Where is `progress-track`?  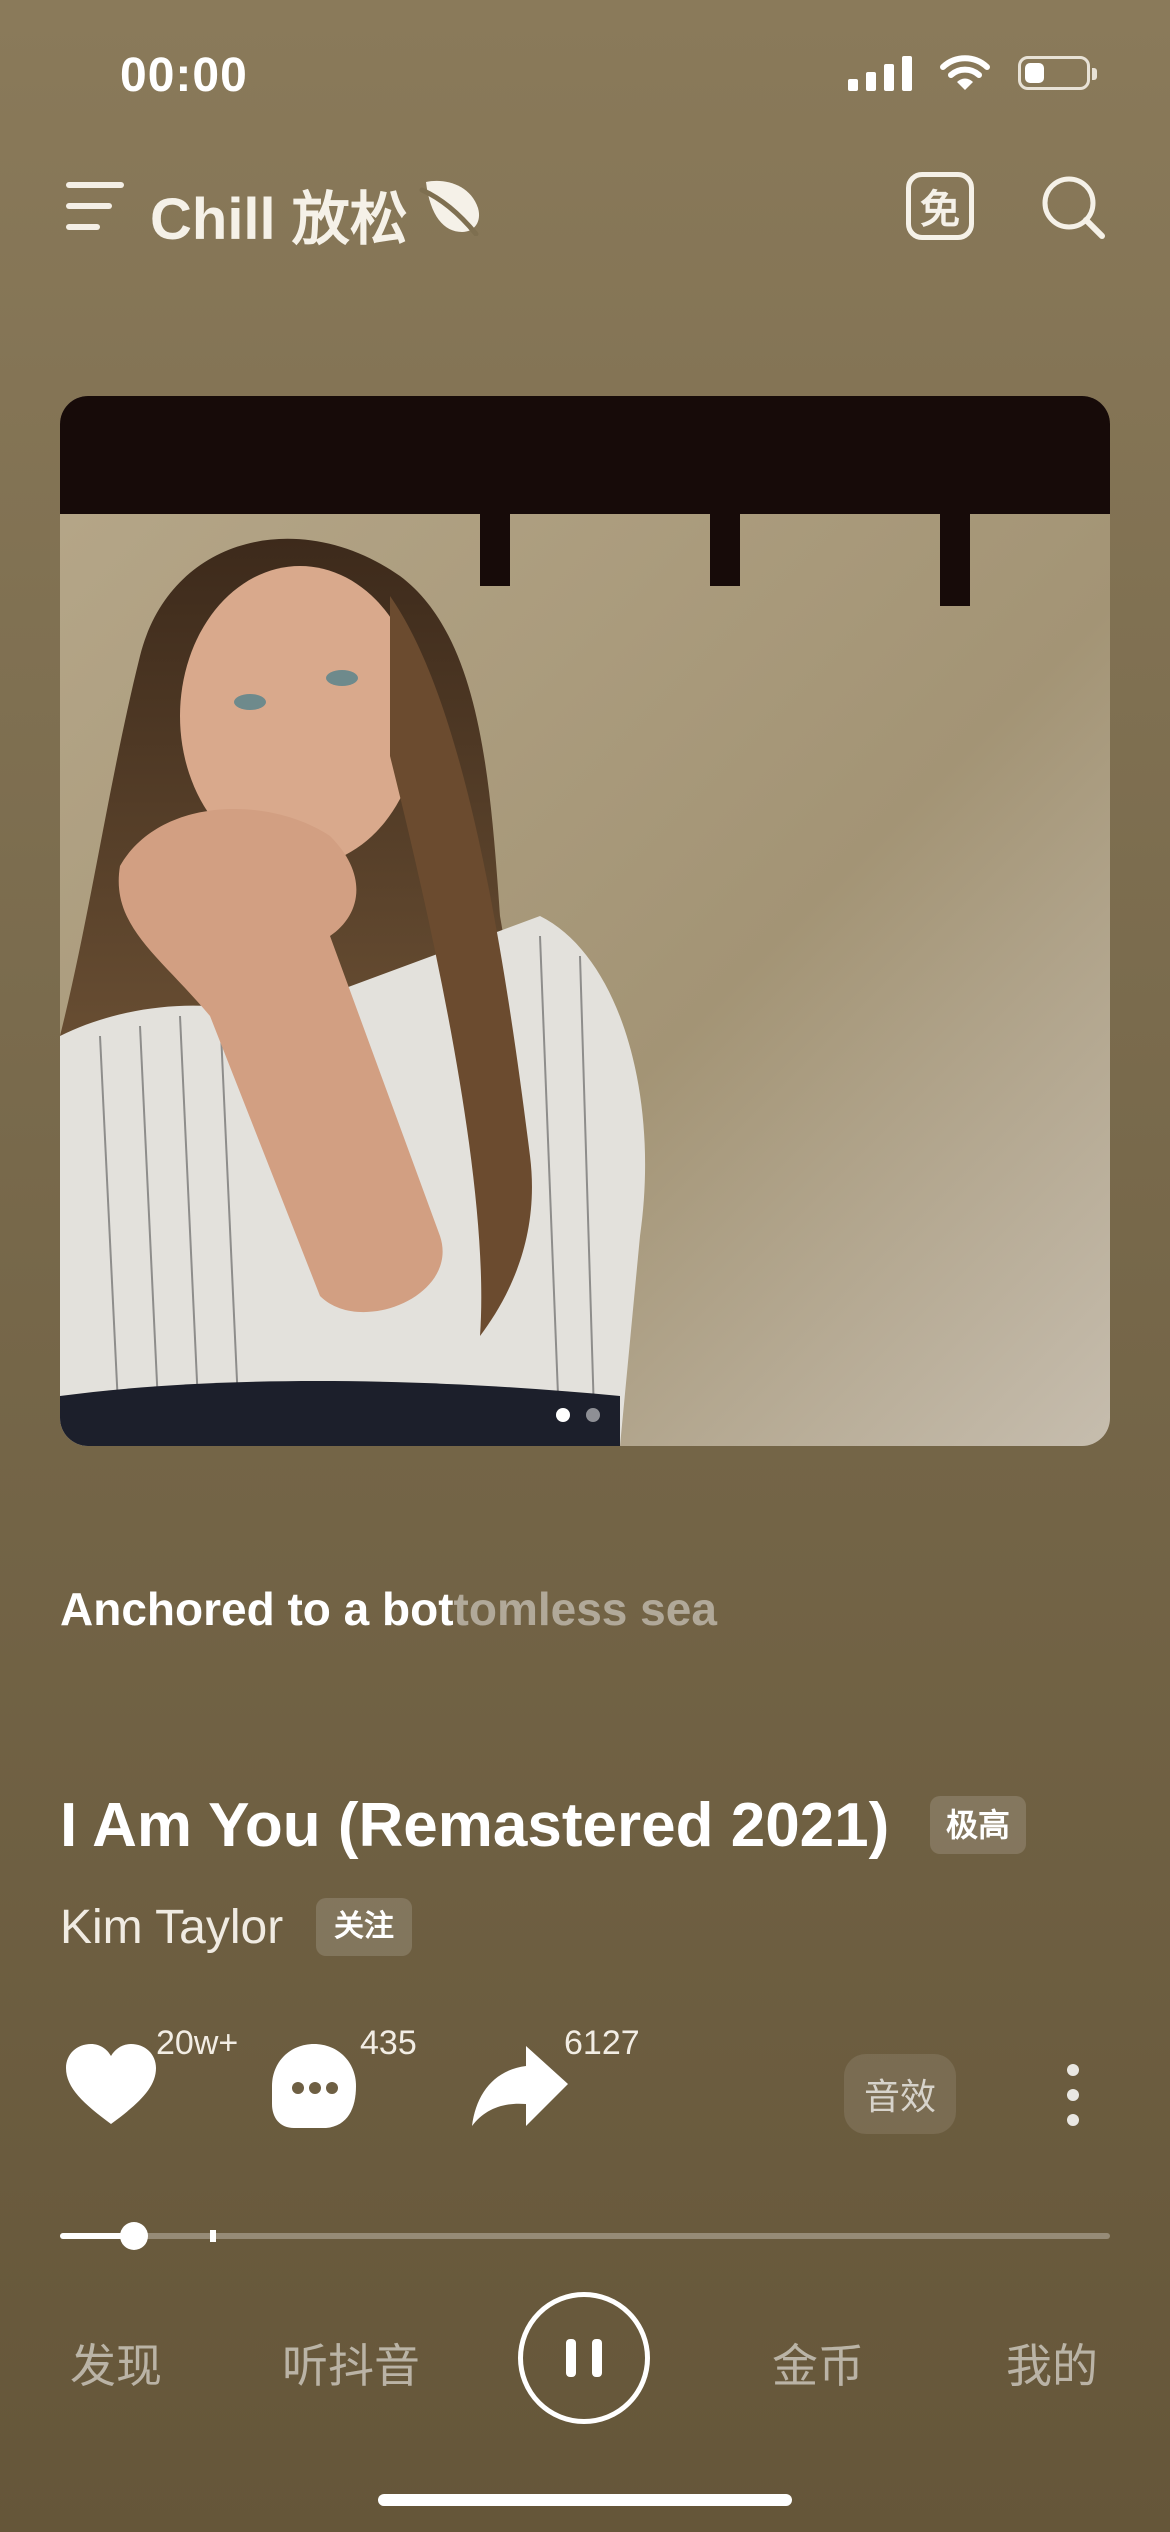
progress-track is located at coordinates (585, 2236).